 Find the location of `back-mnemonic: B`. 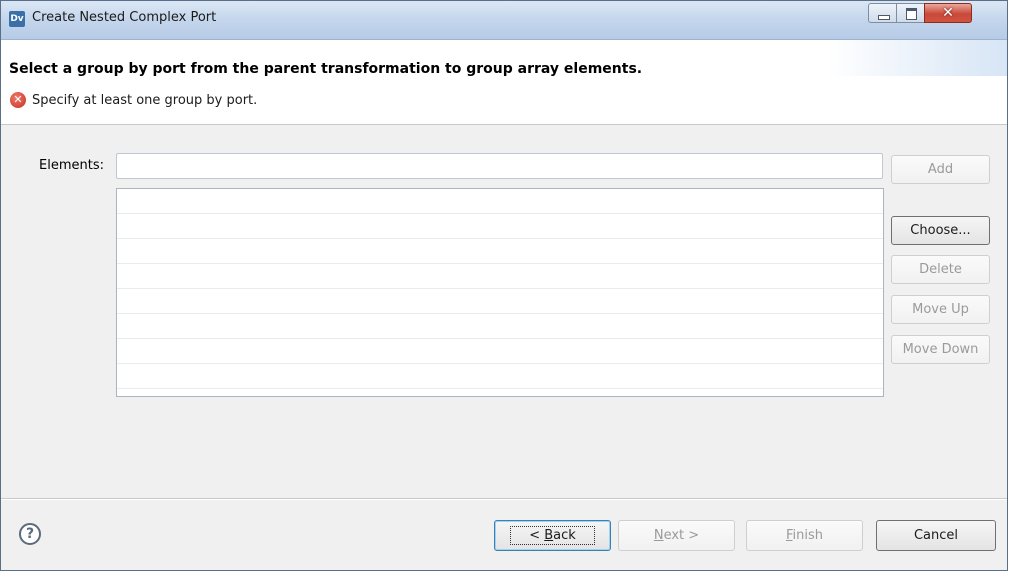

back-mnemonic: B is located at coordinates (549, 535).